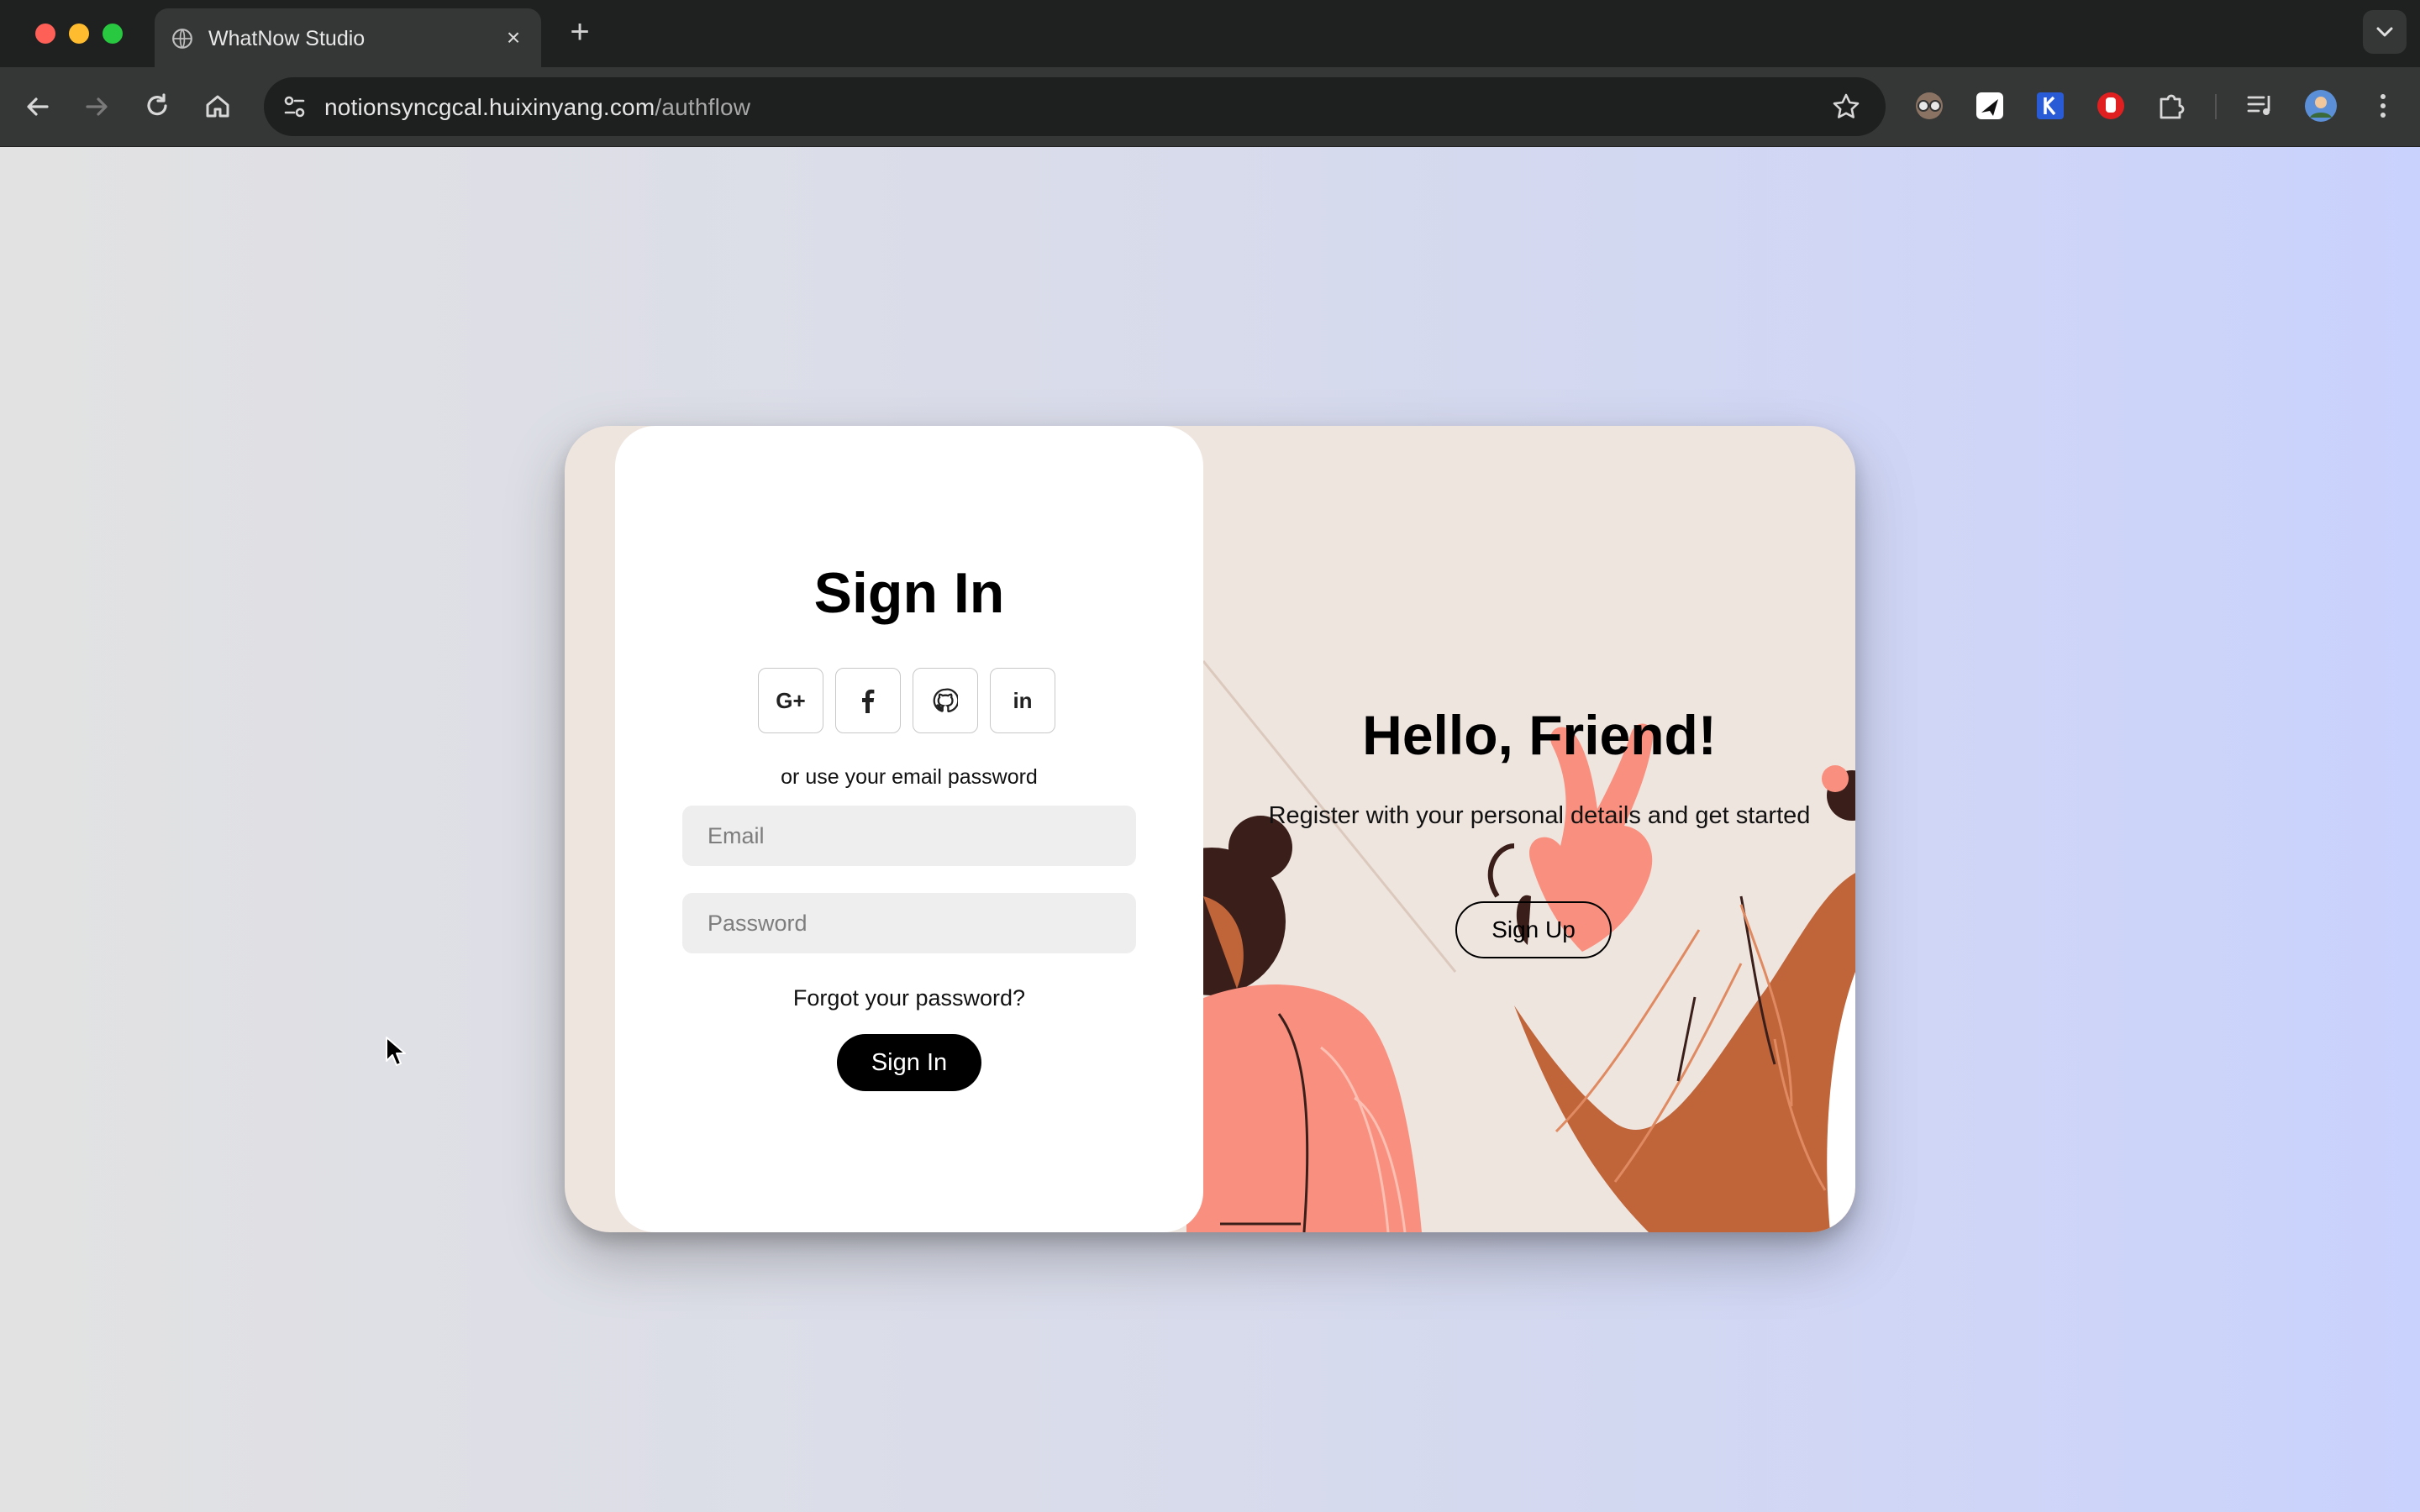 The image size is (2420, 1512). I want to click on media-control-icon, so click(2261, 105).